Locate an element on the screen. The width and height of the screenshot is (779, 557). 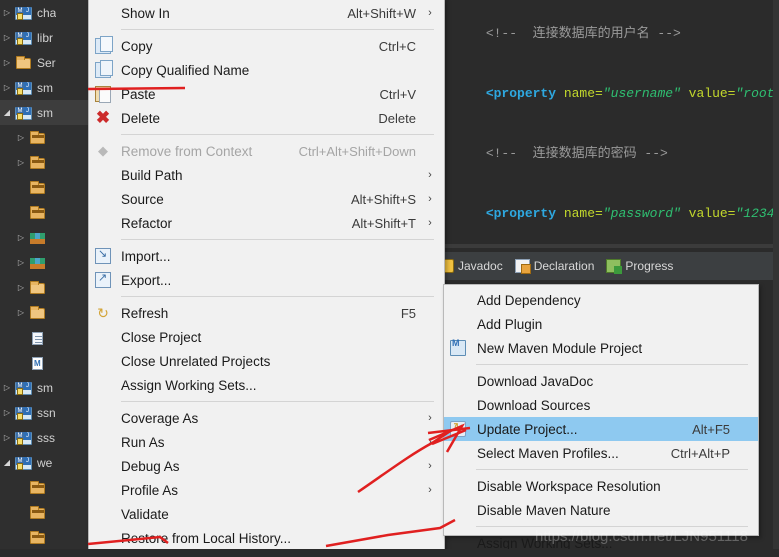
menu-item-source: Source Alt+Shift+S › is located at coordinates (266, 199).